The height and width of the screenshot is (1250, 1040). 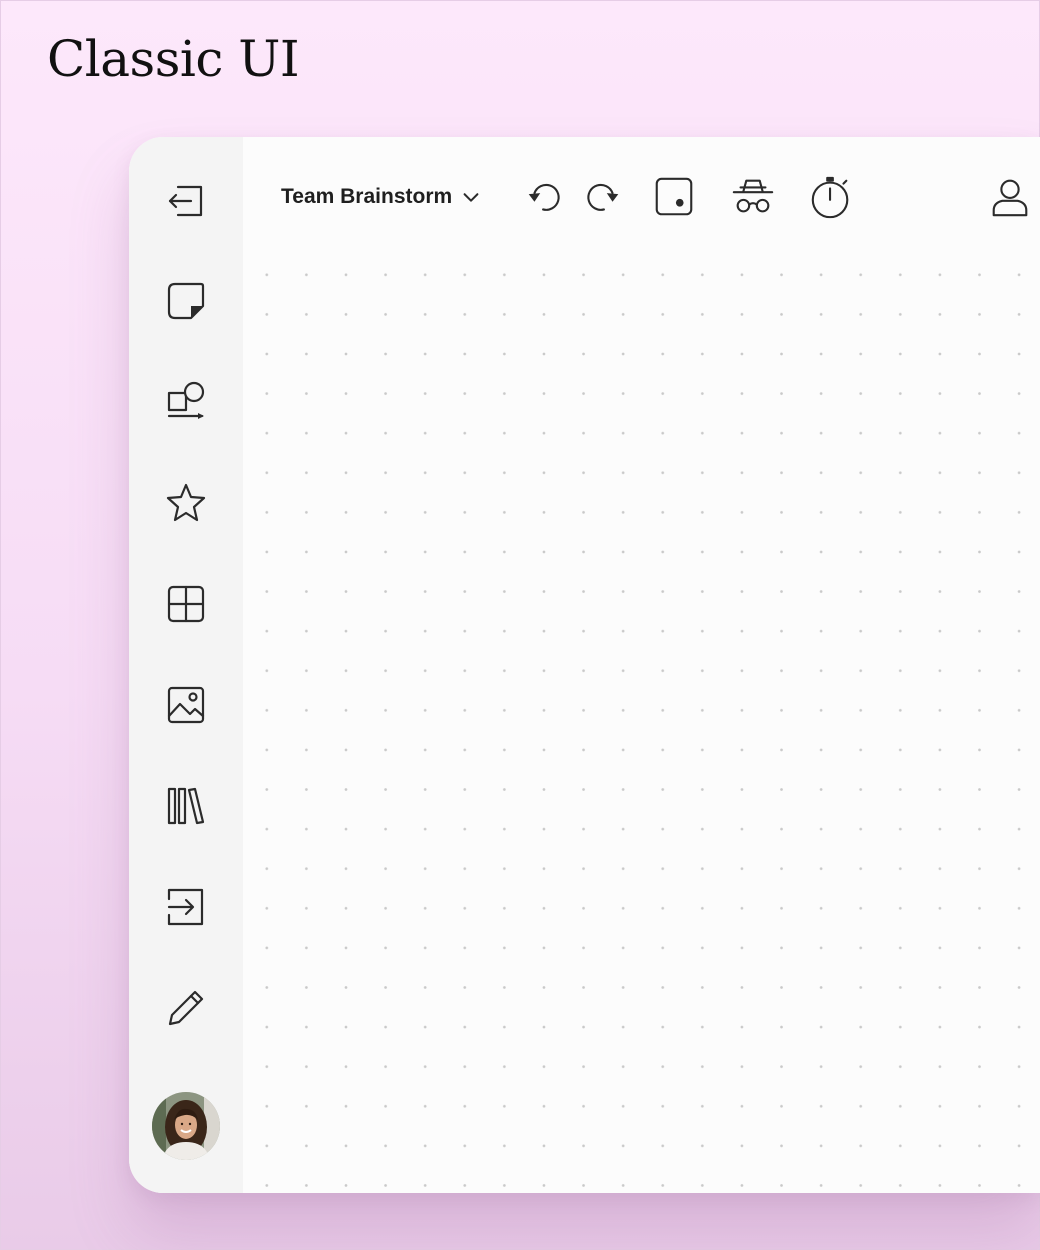 I want to click on redo-button, so click(x=602, y=197).